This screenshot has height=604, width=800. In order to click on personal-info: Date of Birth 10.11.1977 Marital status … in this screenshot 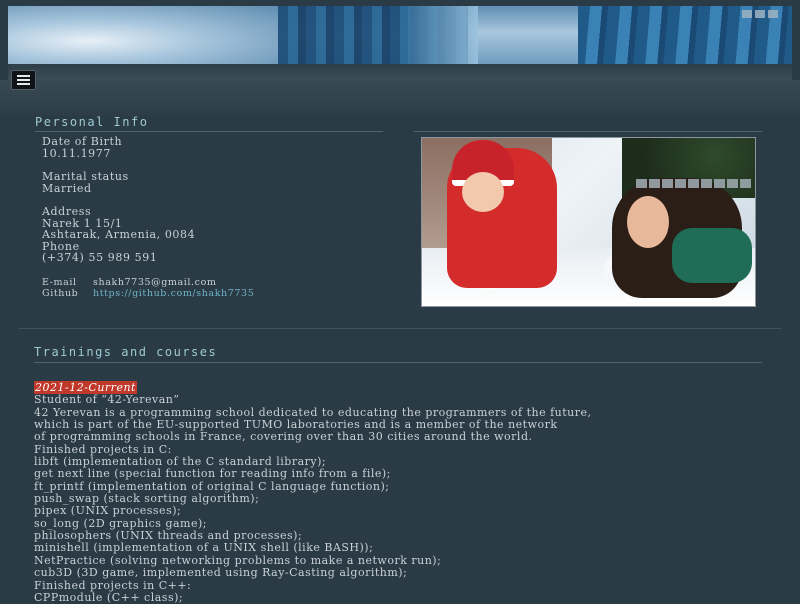, I will do `click(118, 200)`.